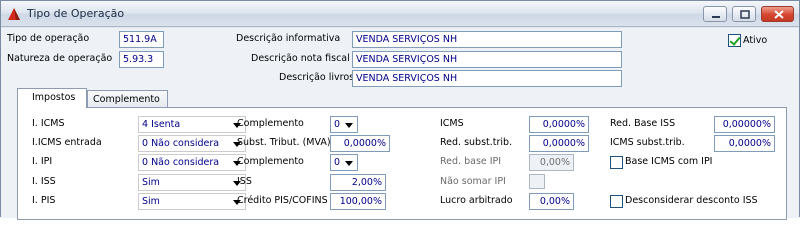 The height and width of the screenshot is (240, 800). What do you see at coordinates (487, 59) in the screenshot?
I see `descricao-nota-fiscal-field: VENDA SERVIÇOS NH` at bounding box center [487, 59].